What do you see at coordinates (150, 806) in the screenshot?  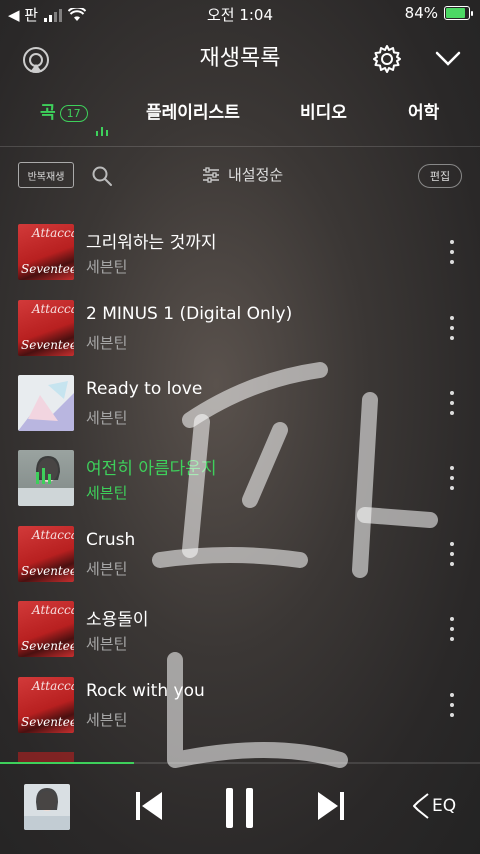 I see `previous-icon` at bounding box center [150, 806].